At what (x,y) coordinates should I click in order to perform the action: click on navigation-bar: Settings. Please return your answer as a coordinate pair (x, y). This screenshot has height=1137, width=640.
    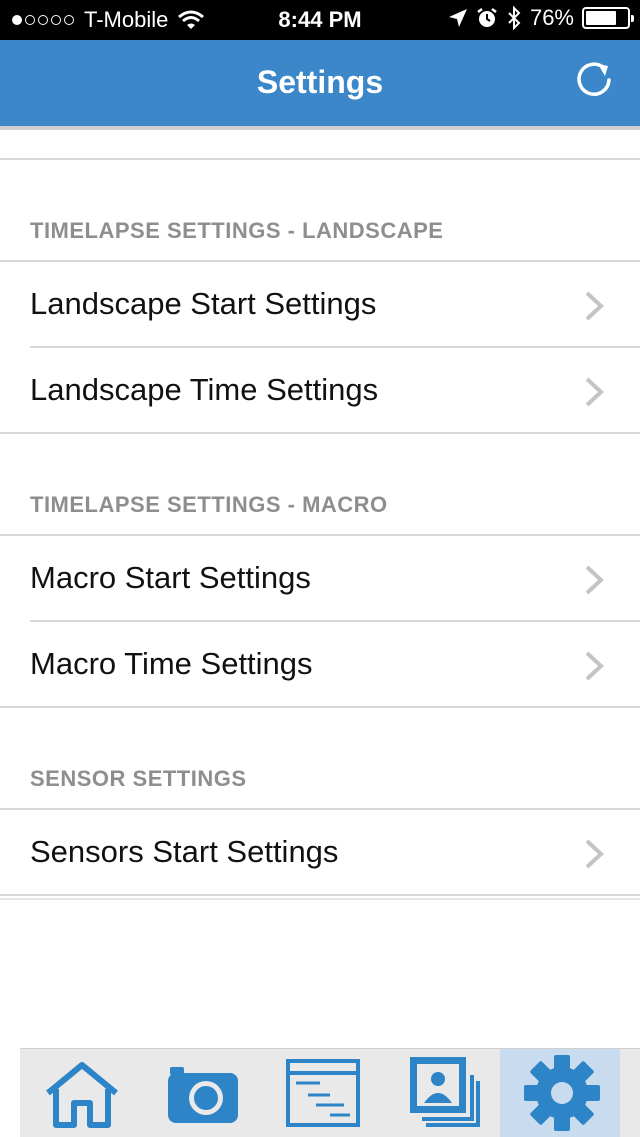
    Looking at the image, I should click on (320, 83).